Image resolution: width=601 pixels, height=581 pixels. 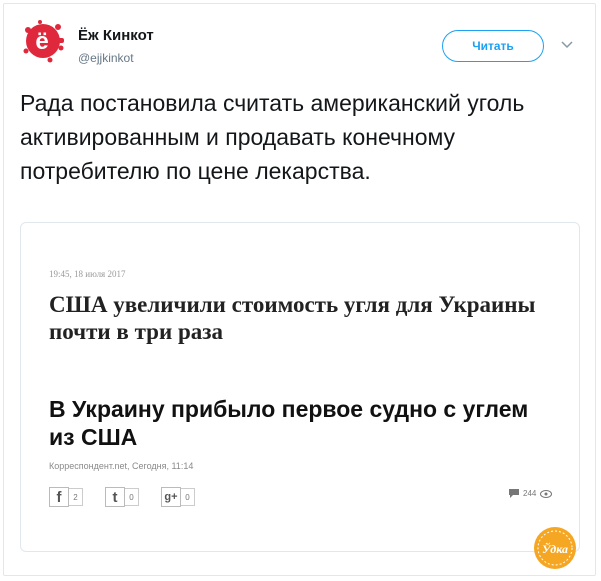 I want to click on share-facebook: f 2, so click(x=66, y=497).